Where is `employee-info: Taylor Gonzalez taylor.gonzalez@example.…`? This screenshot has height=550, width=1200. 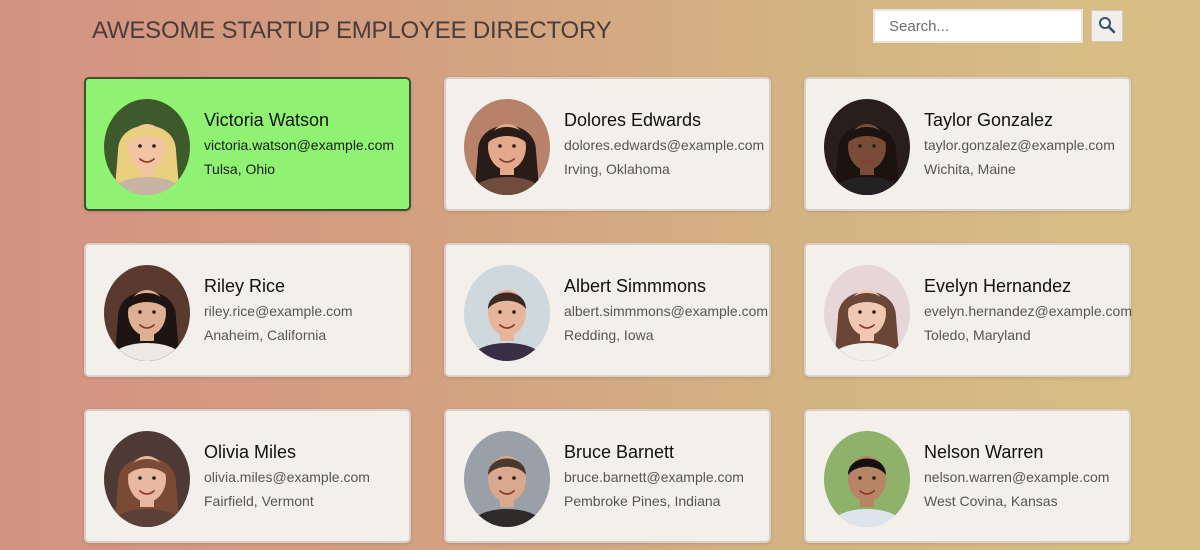
employee-info: Taylor Gonzalez taylor.gonzalez@example.… is located at coordinates (1024, 143).